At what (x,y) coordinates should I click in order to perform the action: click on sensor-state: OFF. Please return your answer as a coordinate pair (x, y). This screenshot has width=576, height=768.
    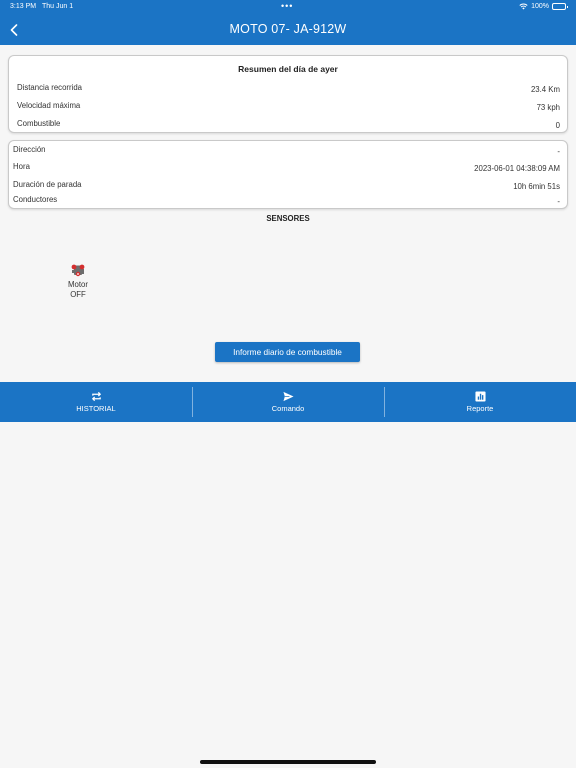
    Looking at the image, I should click on (78, 294).